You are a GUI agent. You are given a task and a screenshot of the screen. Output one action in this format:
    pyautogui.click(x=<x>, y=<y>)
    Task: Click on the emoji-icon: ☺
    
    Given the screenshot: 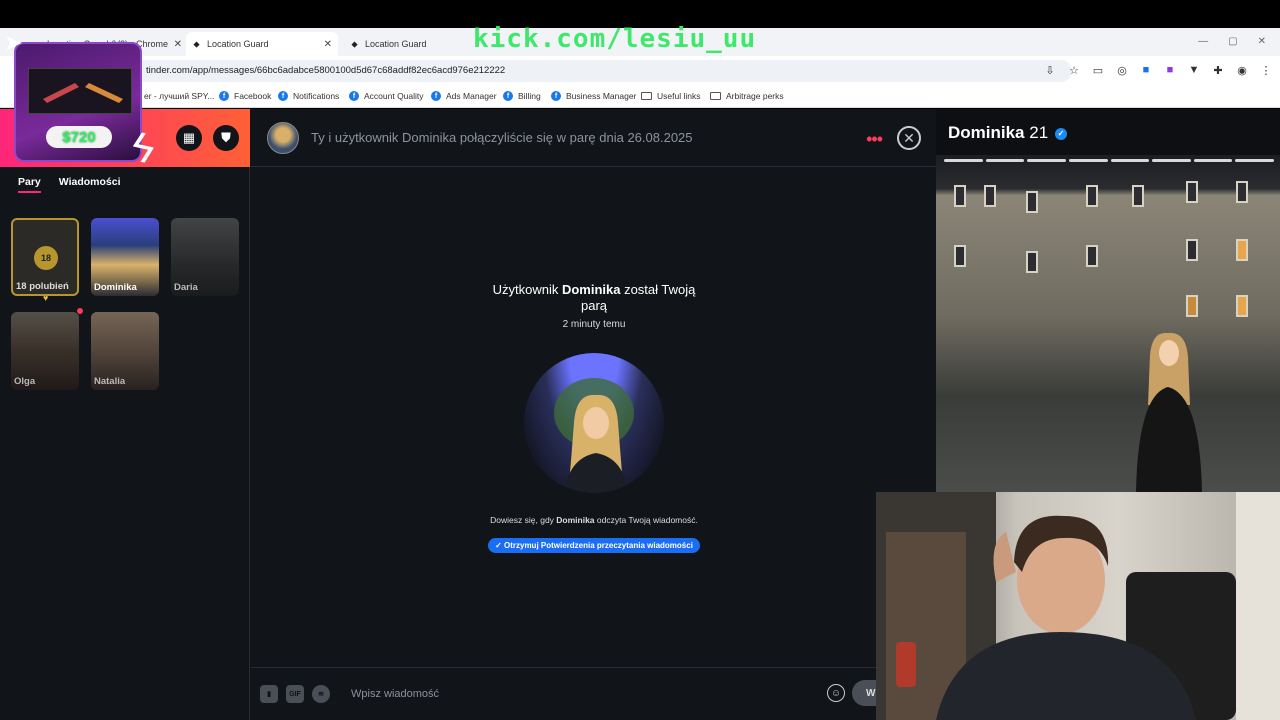 What is the action you would take?
    pyautogui.click(x=836, y=693)
    